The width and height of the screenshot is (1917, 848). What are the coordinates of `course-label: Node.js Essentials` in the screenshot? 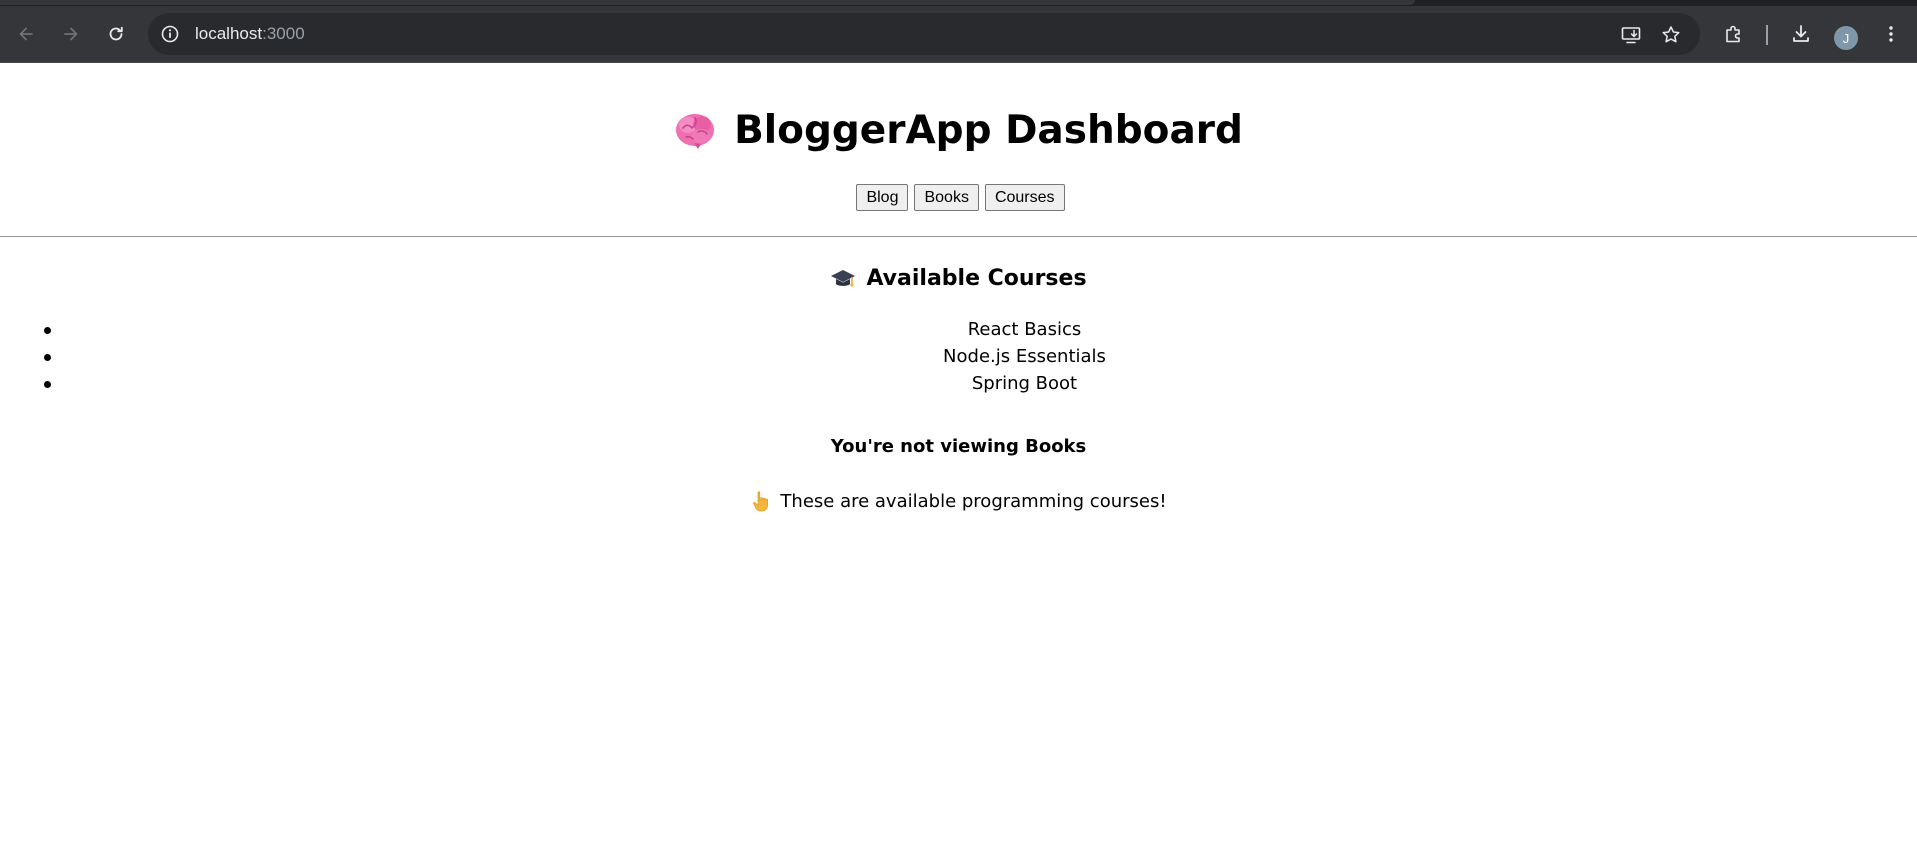 It's located at (1024, 356).